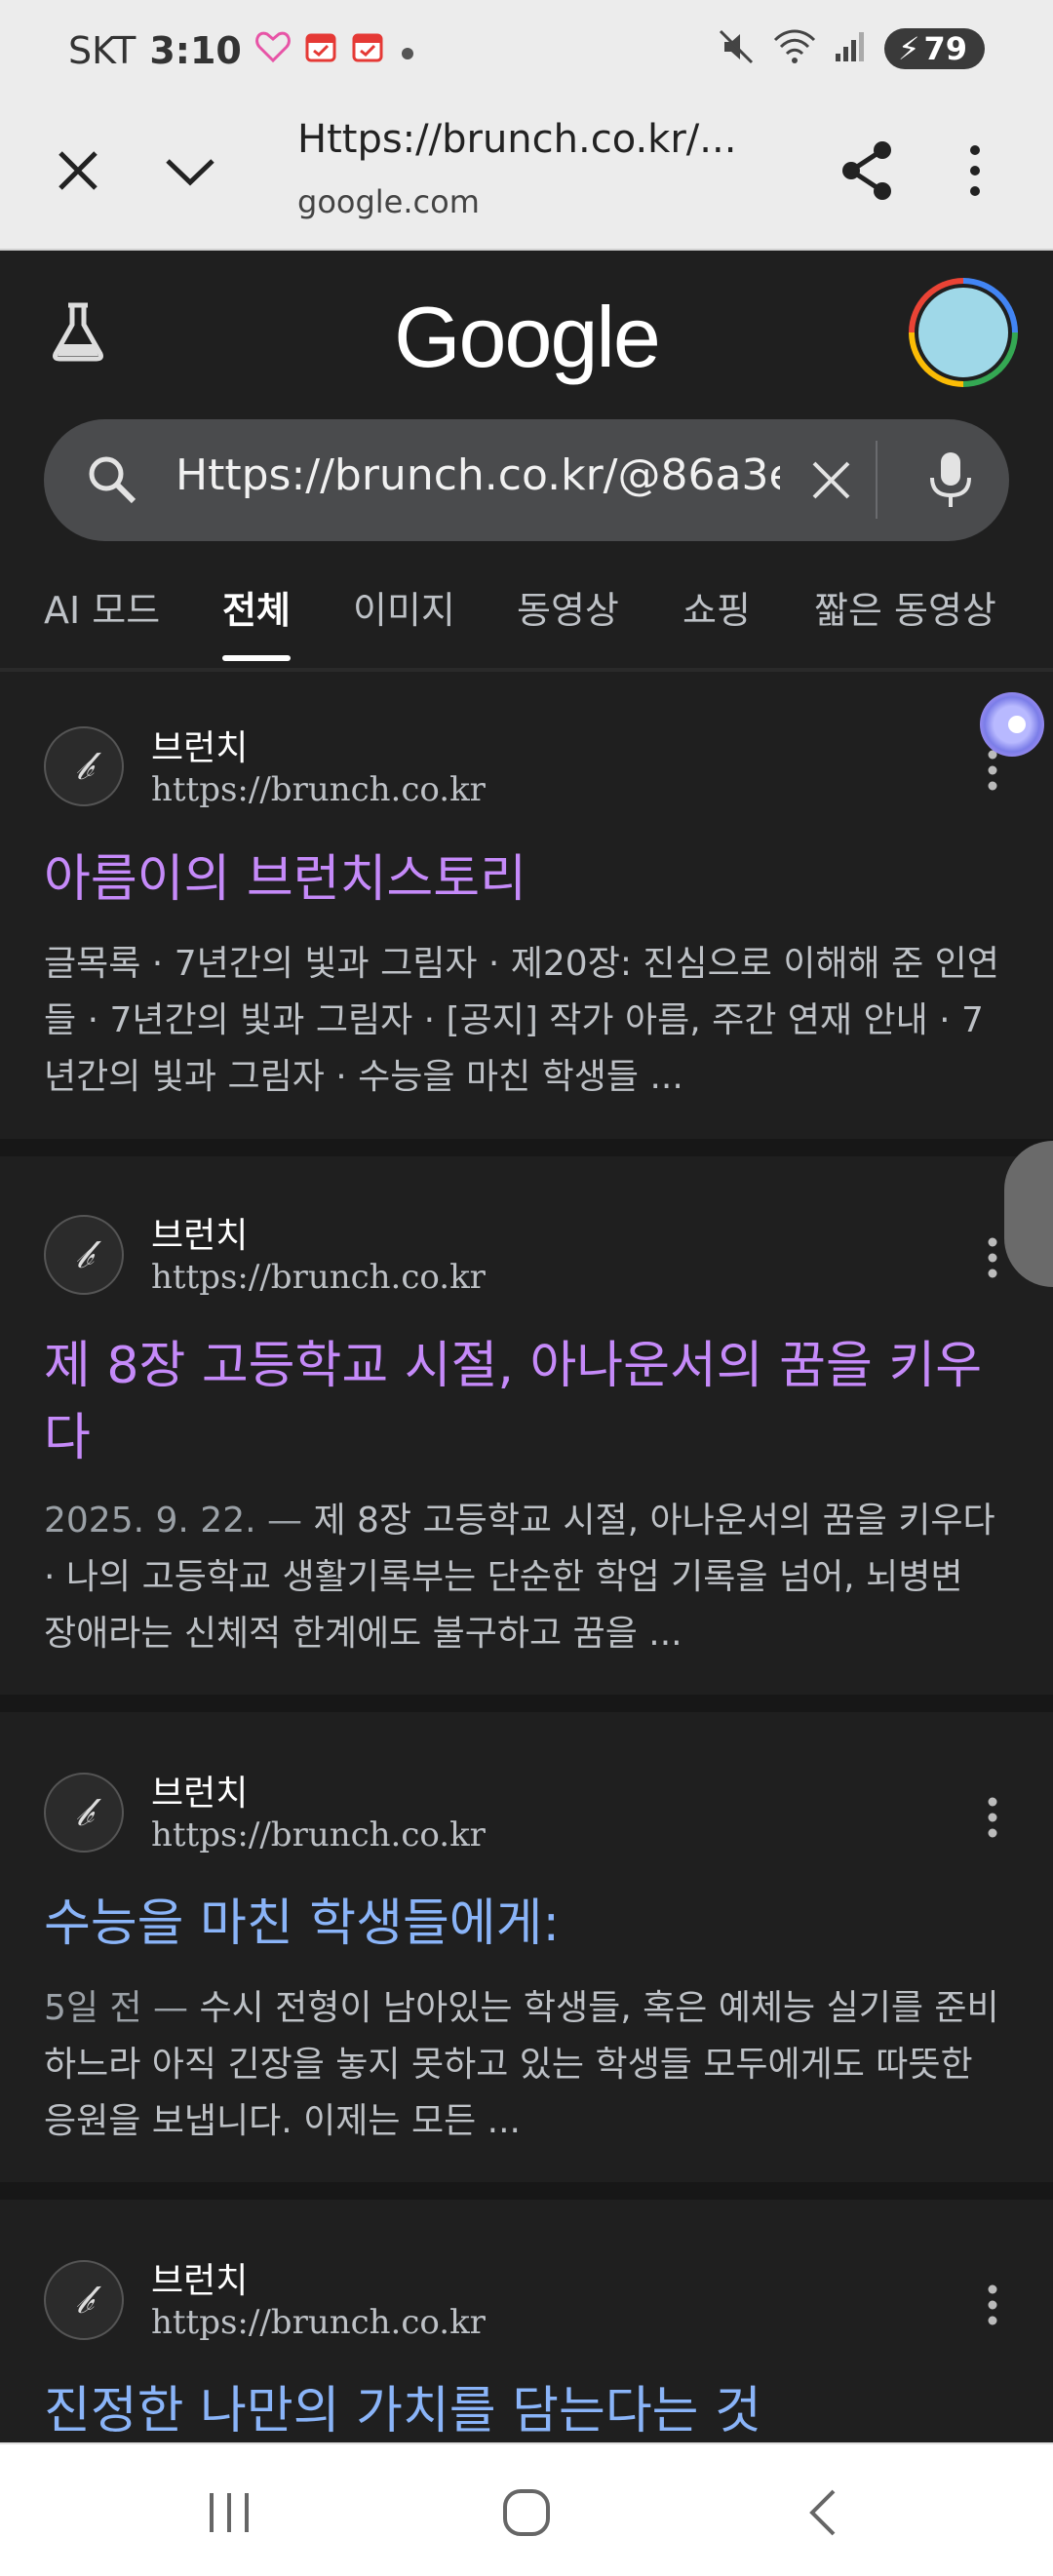 The image size is (1053, 2576). I want to click on carrier-label: SKT, so click(102, 50).